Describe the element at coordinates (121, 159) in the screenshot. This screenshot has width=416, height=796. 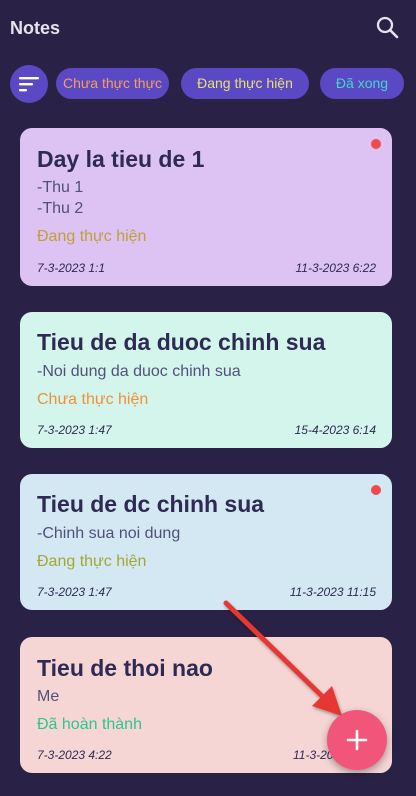
I see `note-title: Day la tieu de 1` at that location.